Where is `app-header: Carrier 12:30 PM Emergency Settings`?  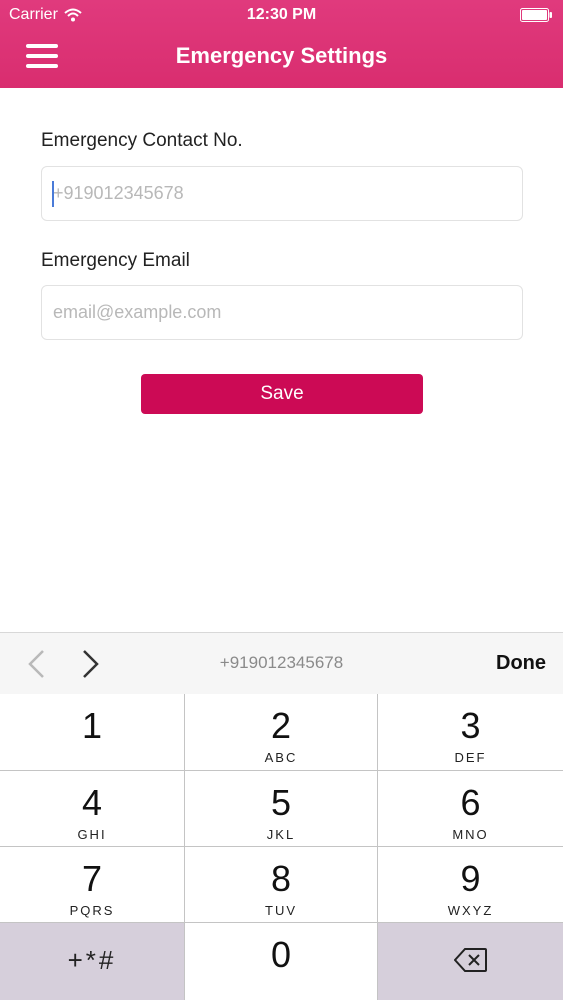 app-header: Carrier 12:30 PM Emergency Settings is located at coordinates (281, 44).